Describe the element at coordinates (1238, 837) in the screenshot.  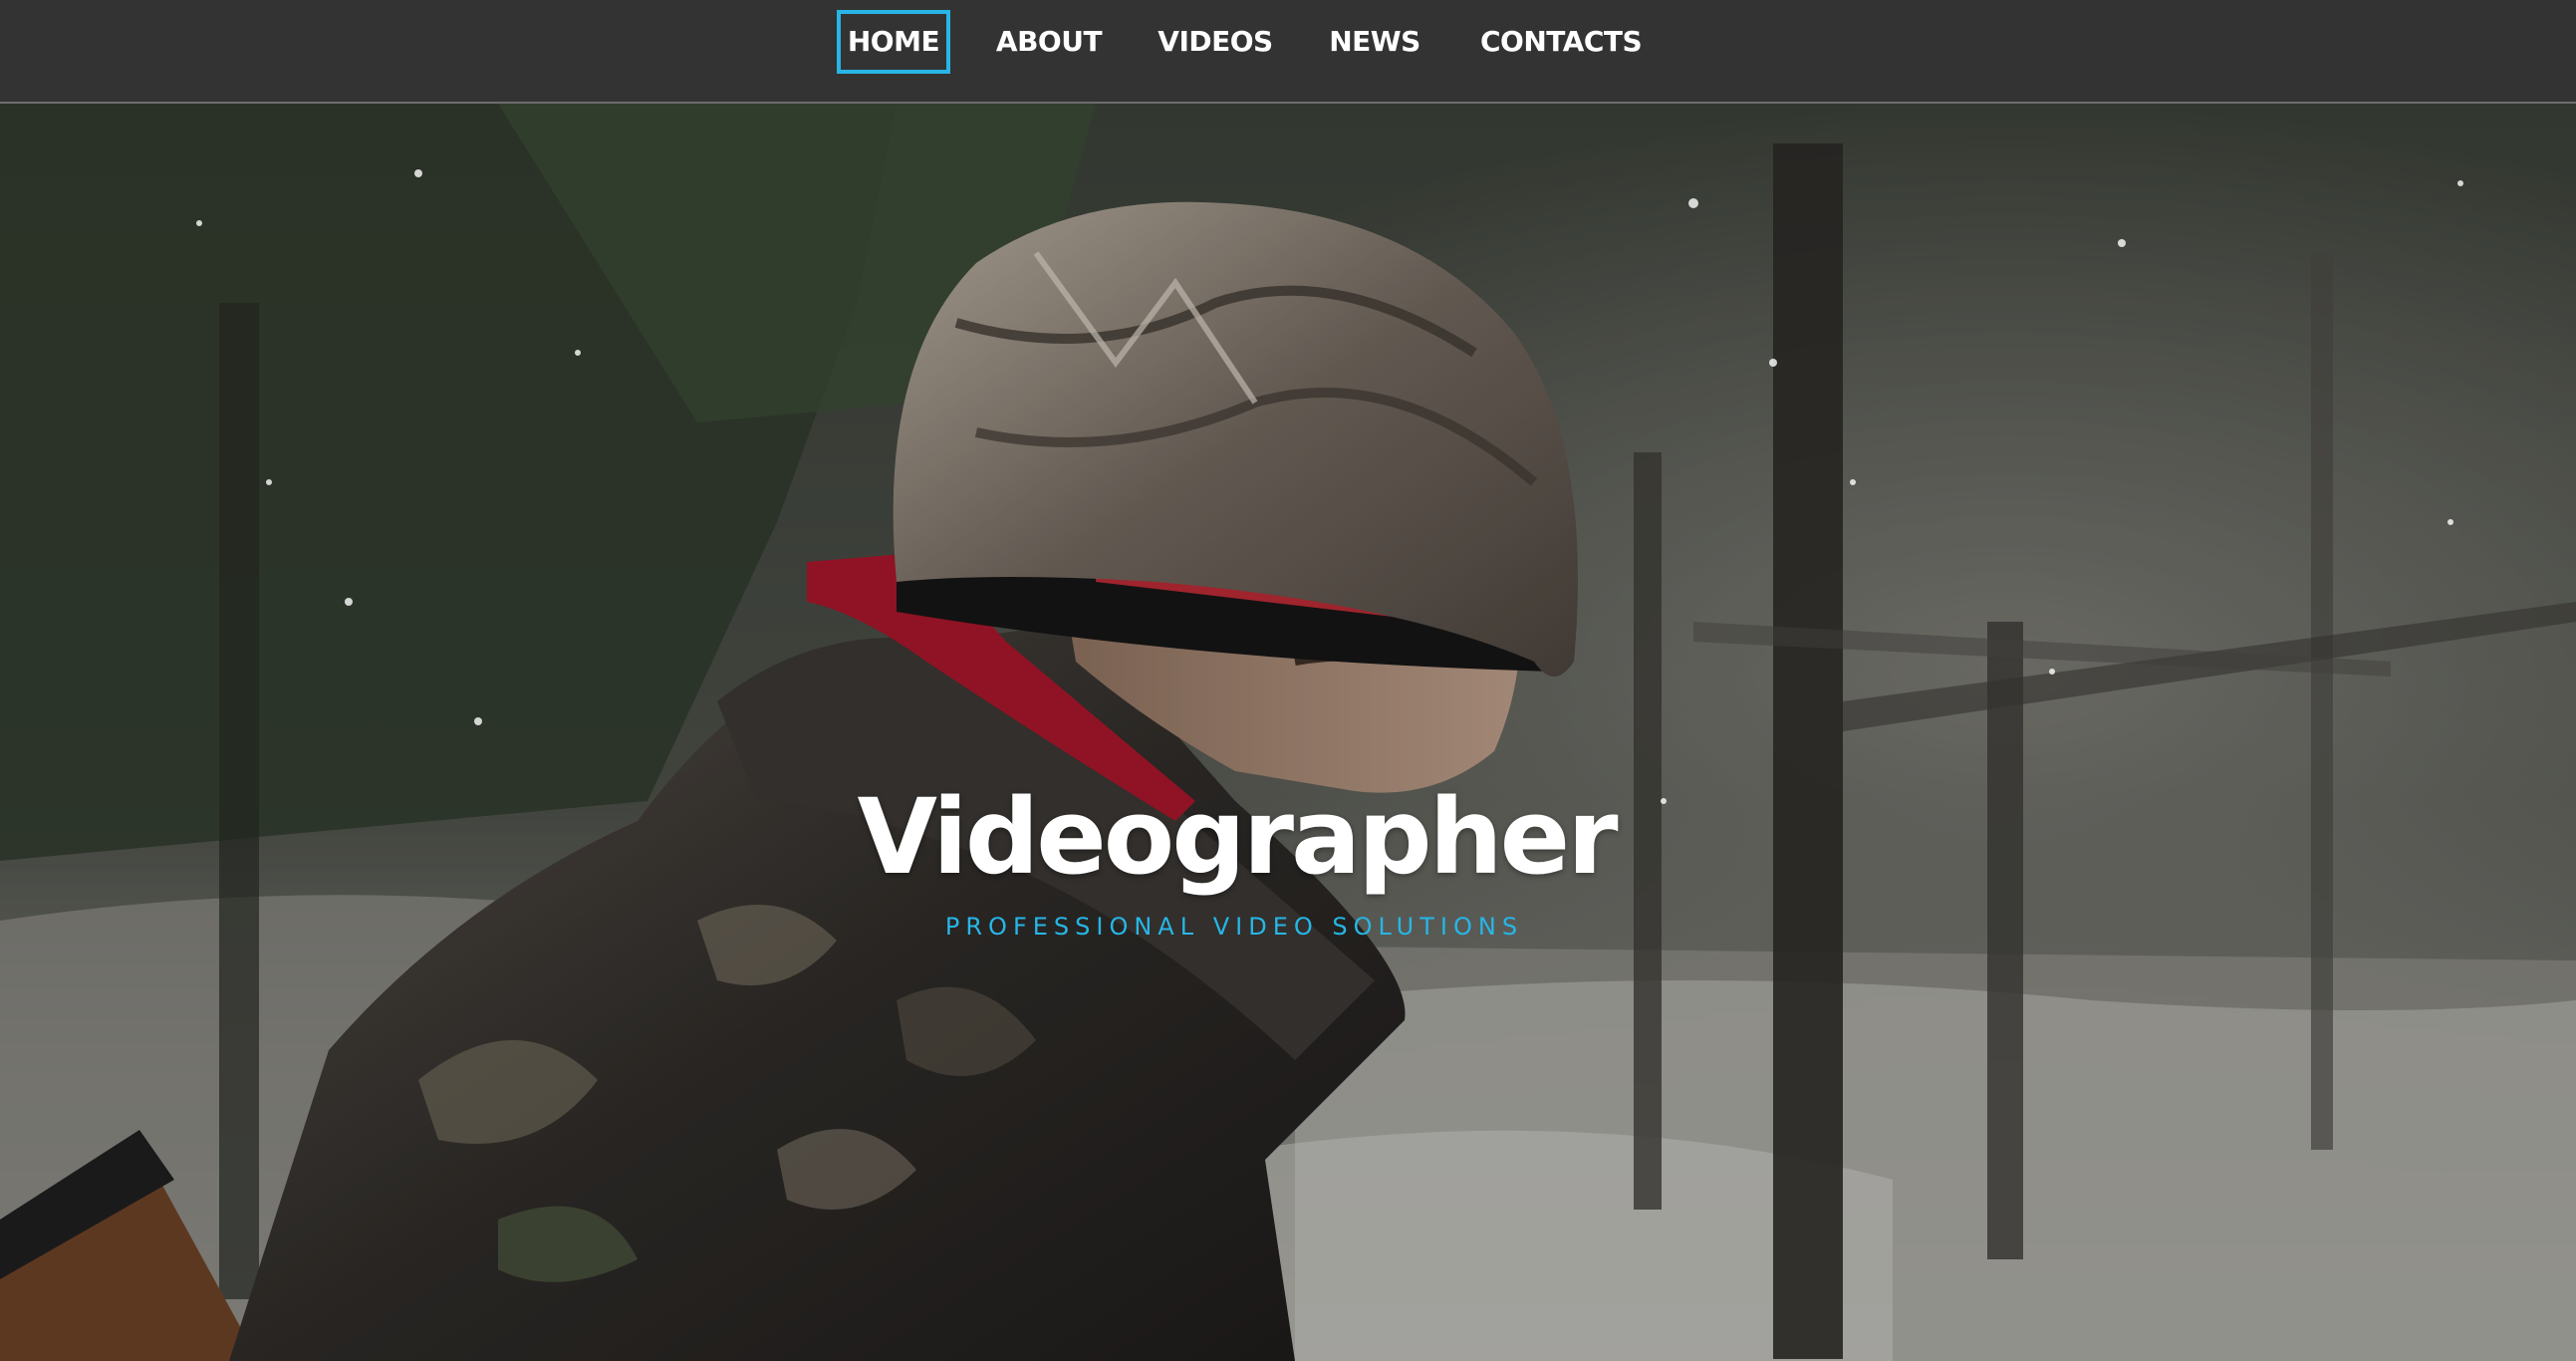
I see `hero-title: Videographer` at that location.